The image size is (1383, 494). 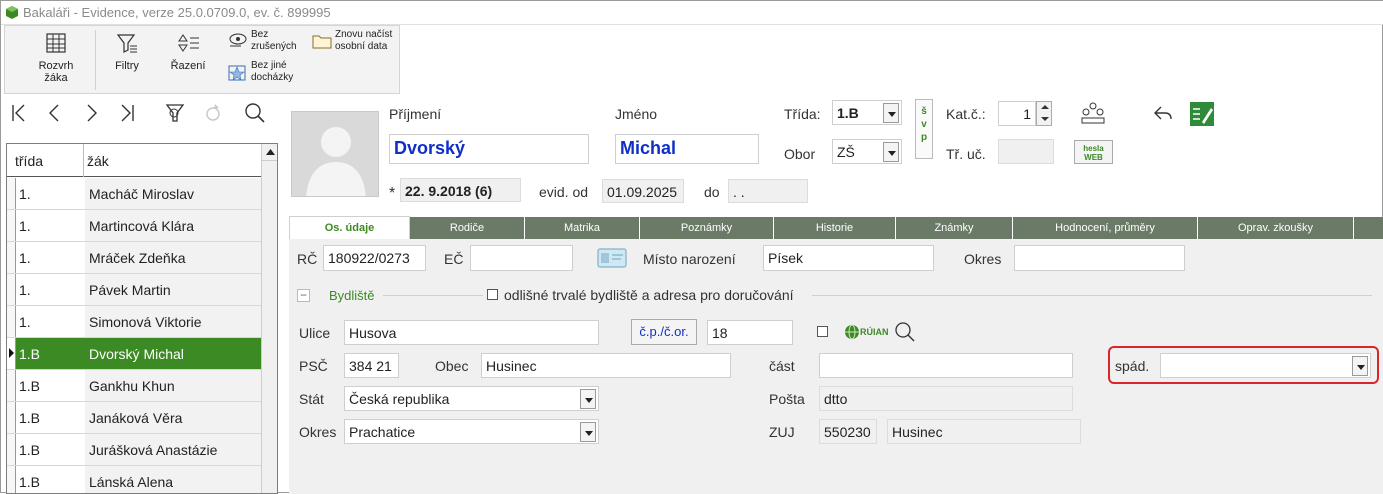 I want to click on previous-record-icon, so click(x=55, y=113).